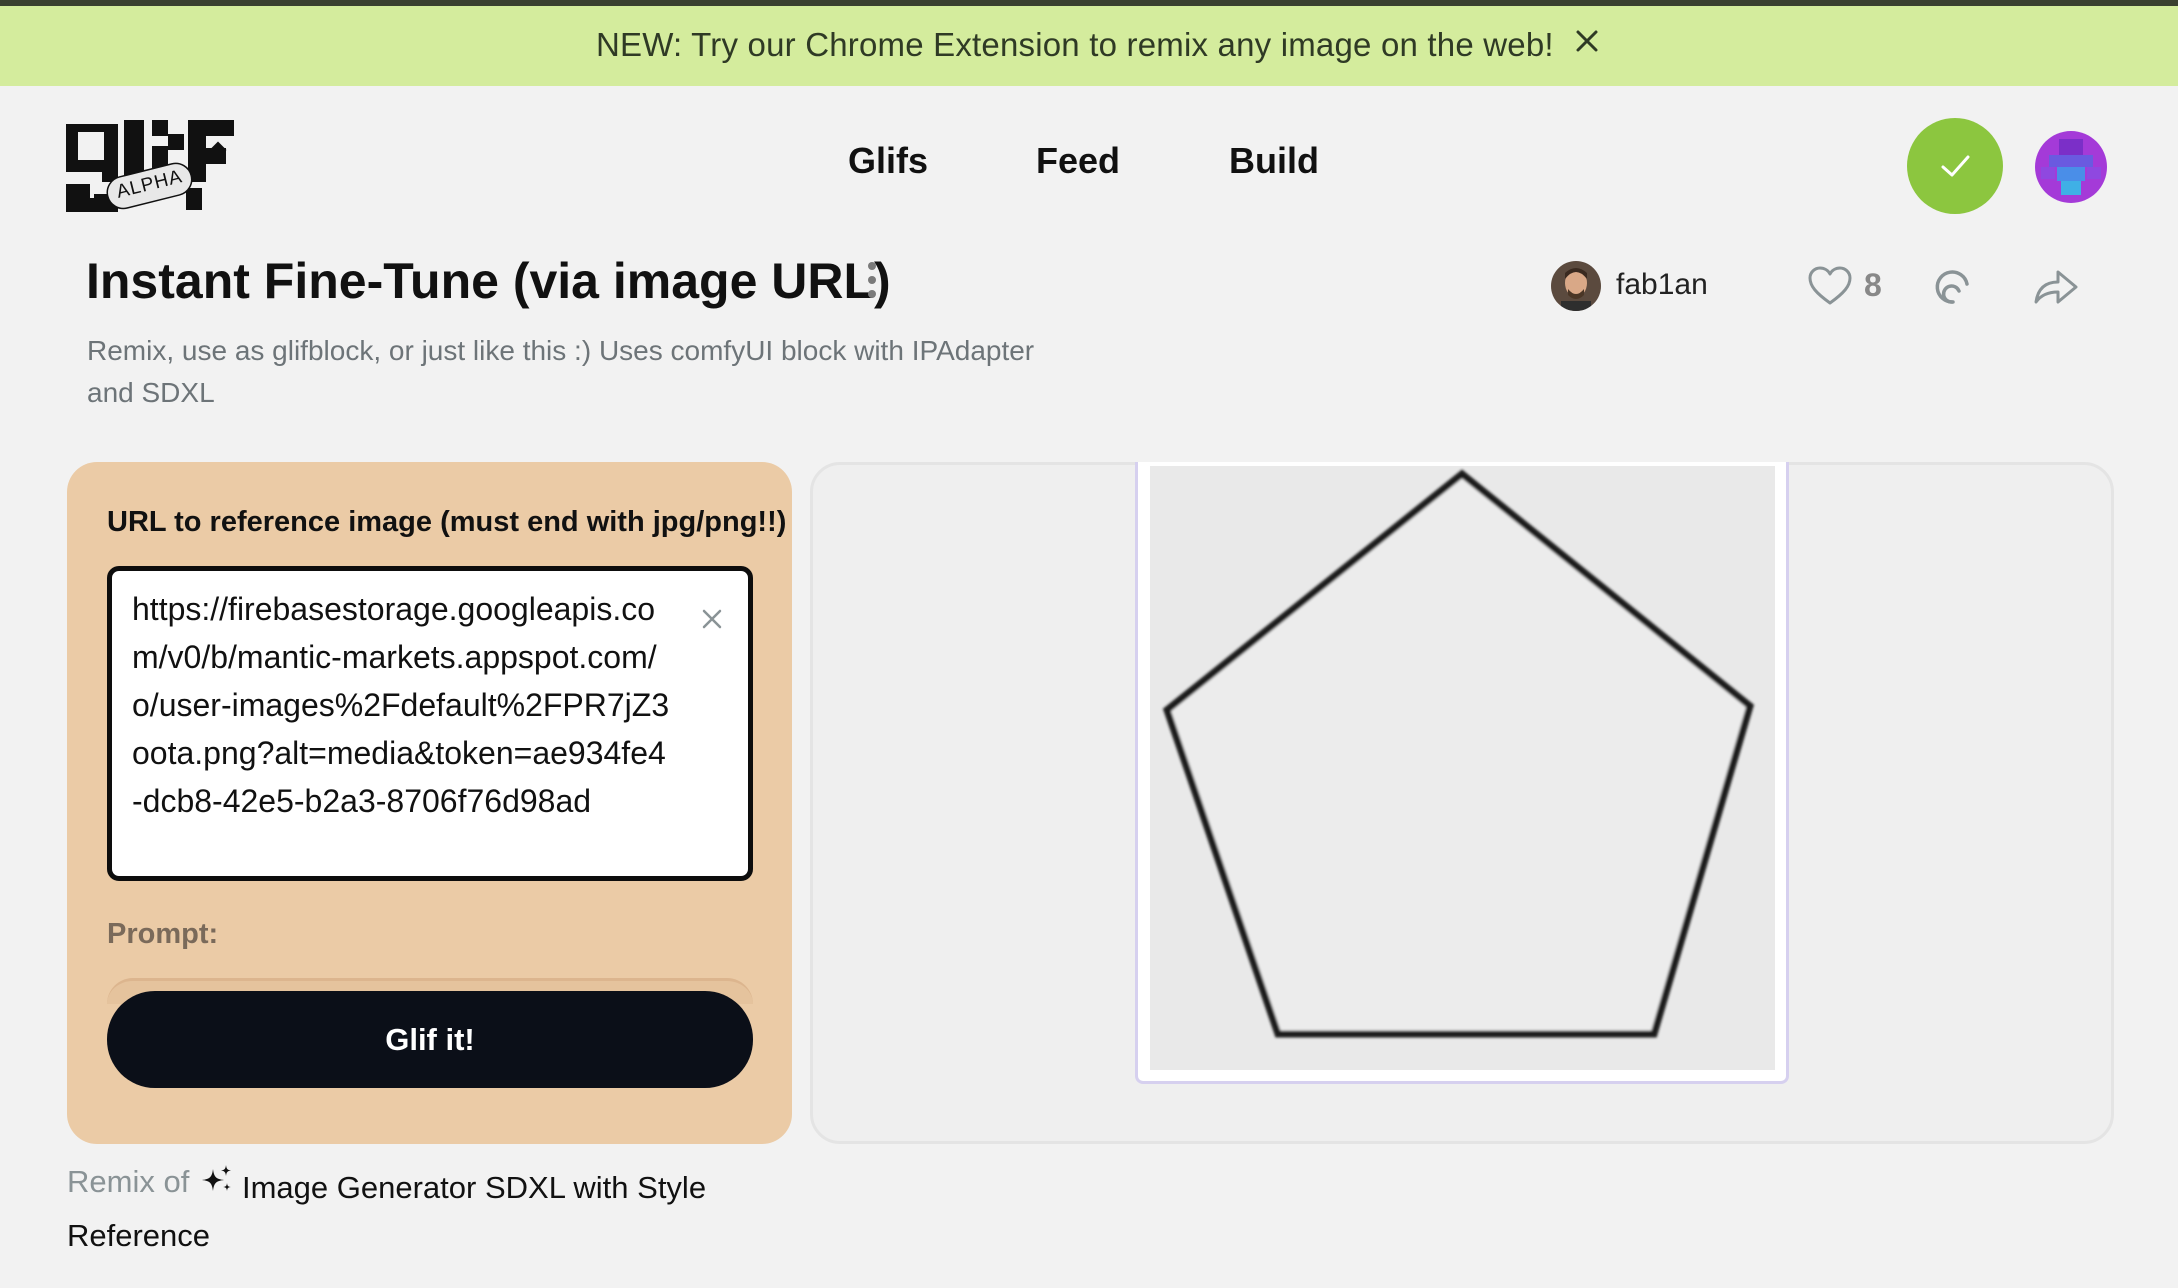 The height and width of the screenshot is (1288, 2178). I want to click on check-icon, so click(1955, 166).